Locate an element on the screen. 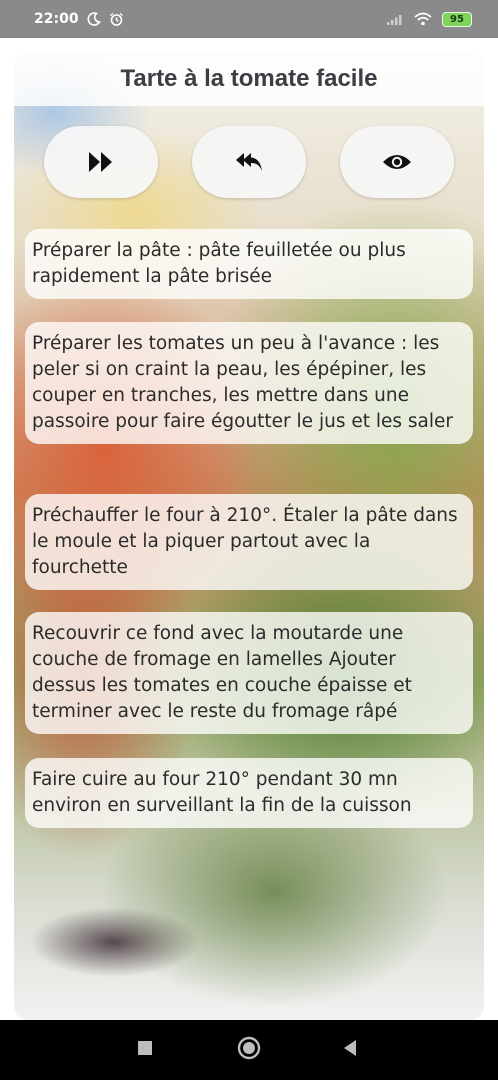 Image resolution: width=498 pixels, height=1080 pixels. navigation-bar is located at coordinates (249, 1050).